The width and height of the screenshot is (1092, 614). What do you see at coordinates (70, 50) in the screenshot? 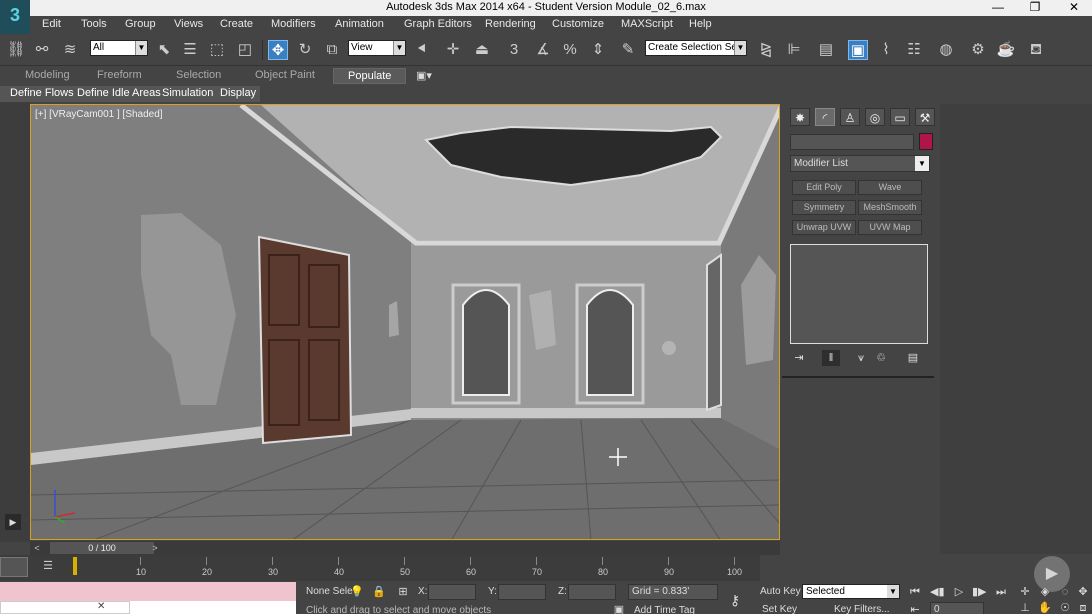
I see `bind-spacewarp-icon: ≋` at bounding box center [70, 50].